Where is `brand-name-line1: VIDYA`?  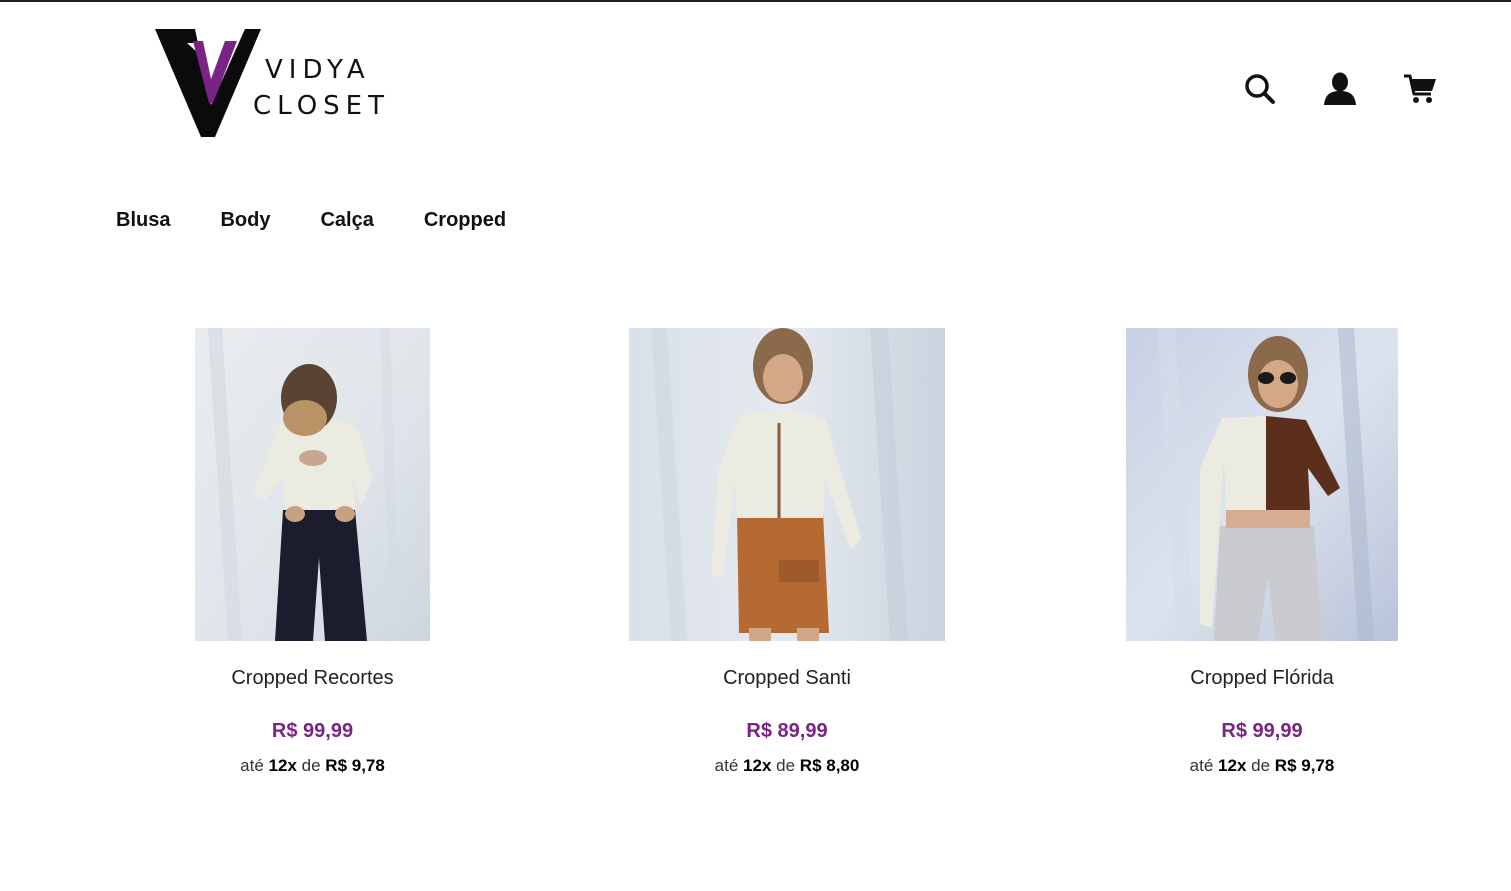 brand-name-line1: VIDYA is located at coordinates (318, 70).